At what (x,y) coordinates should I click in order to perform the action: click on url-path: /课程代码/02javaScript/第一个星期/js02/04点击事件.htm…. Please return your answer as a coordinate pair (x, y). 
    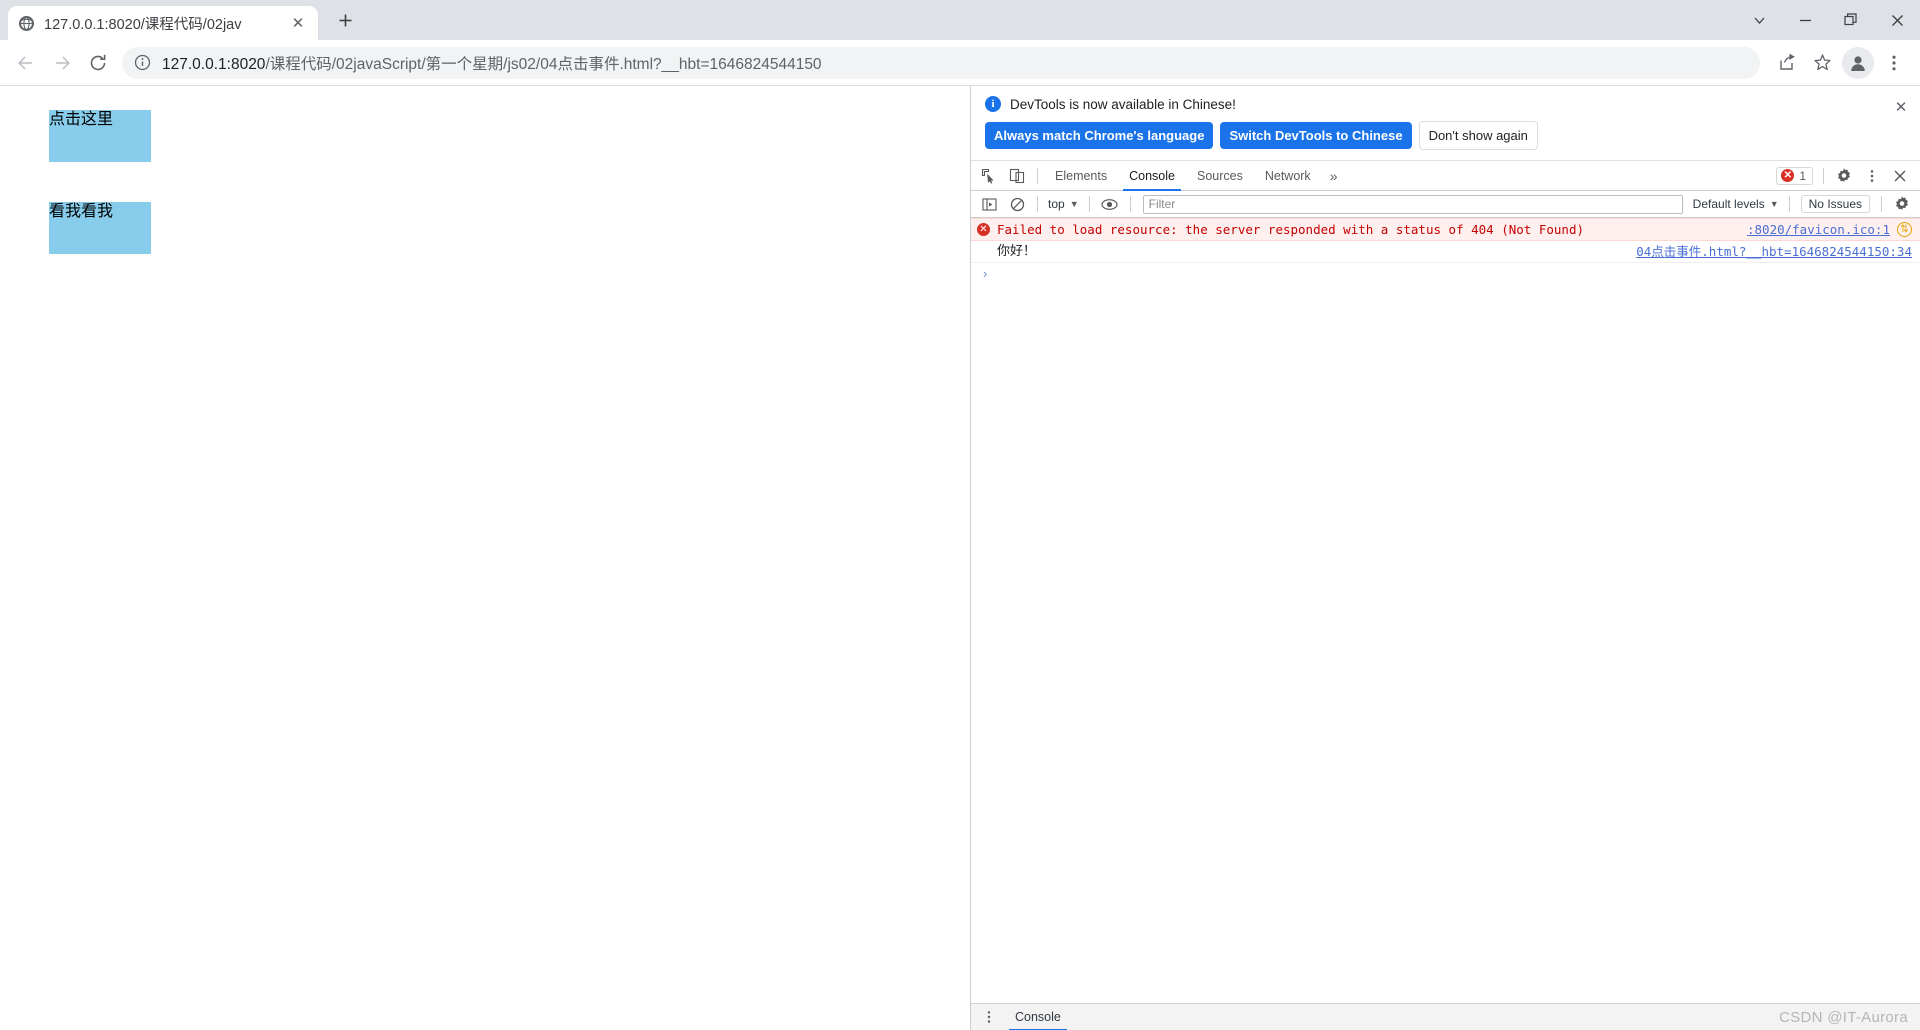
    Looking at the image, I should click on (543, 64).